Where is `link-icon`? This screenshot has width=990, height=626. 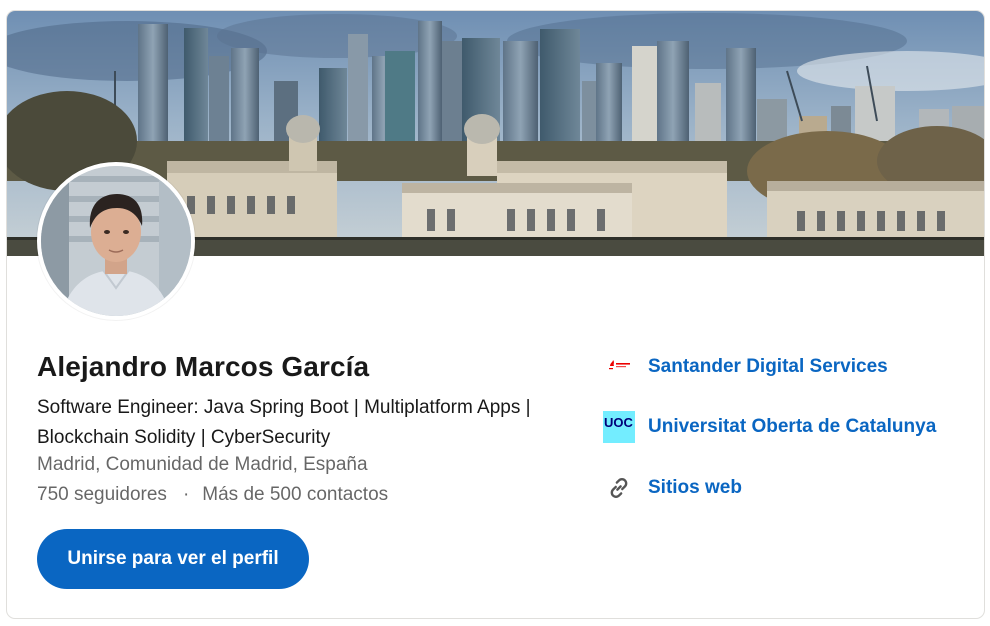 link-icon is located at coordinates (619, 488).